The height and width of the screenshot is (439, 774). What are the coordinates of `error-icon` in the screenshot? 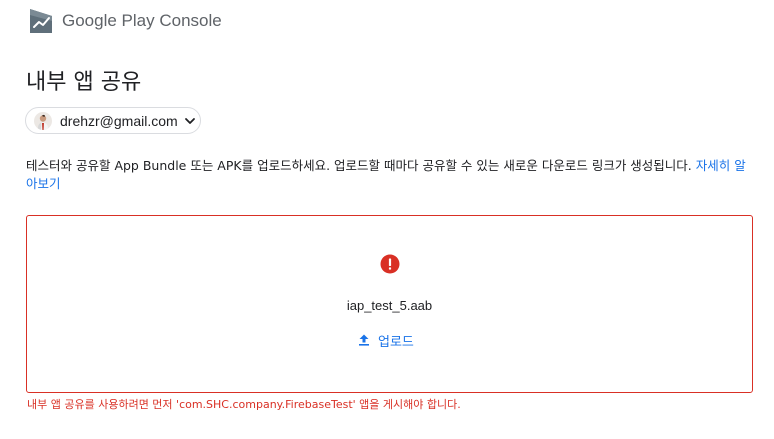 It's located at (390, 264).